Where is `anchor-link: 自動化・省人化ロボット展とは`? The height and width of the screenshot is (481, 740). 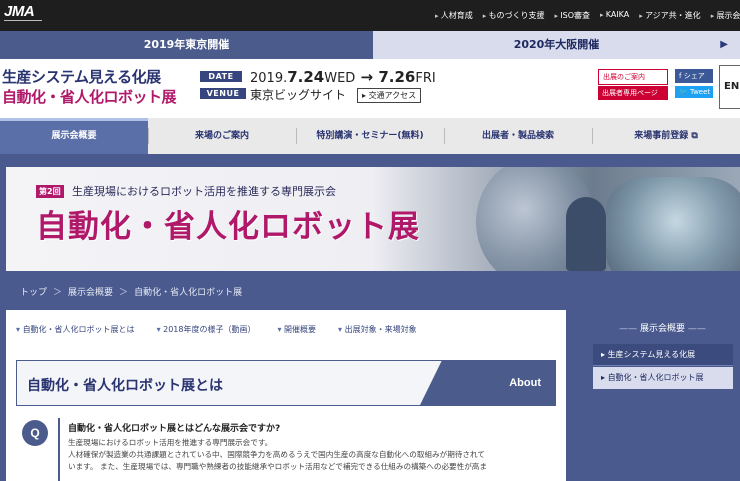
anchor-link: 自動化・省人化ロボット展とは is located at coordinates (75, 329).